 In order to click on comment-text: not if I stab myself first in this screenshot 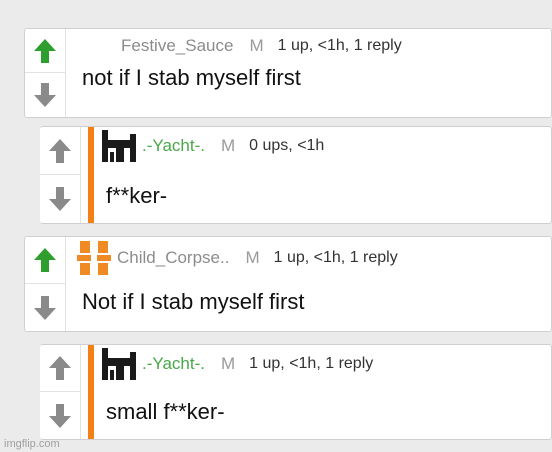, I will do `click(191, 77)`.